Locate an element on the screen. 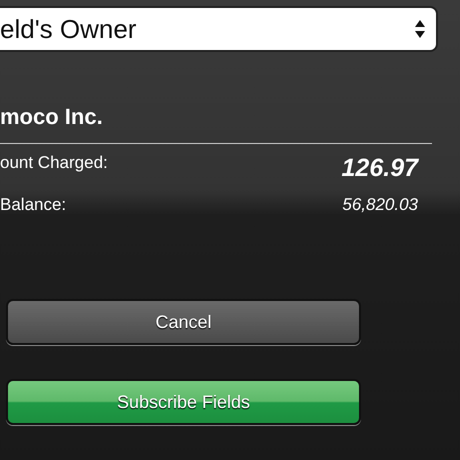 The height and width of the screenshot is (460, 460). cancel-button: Cancel is located at coordinates (183, 322).